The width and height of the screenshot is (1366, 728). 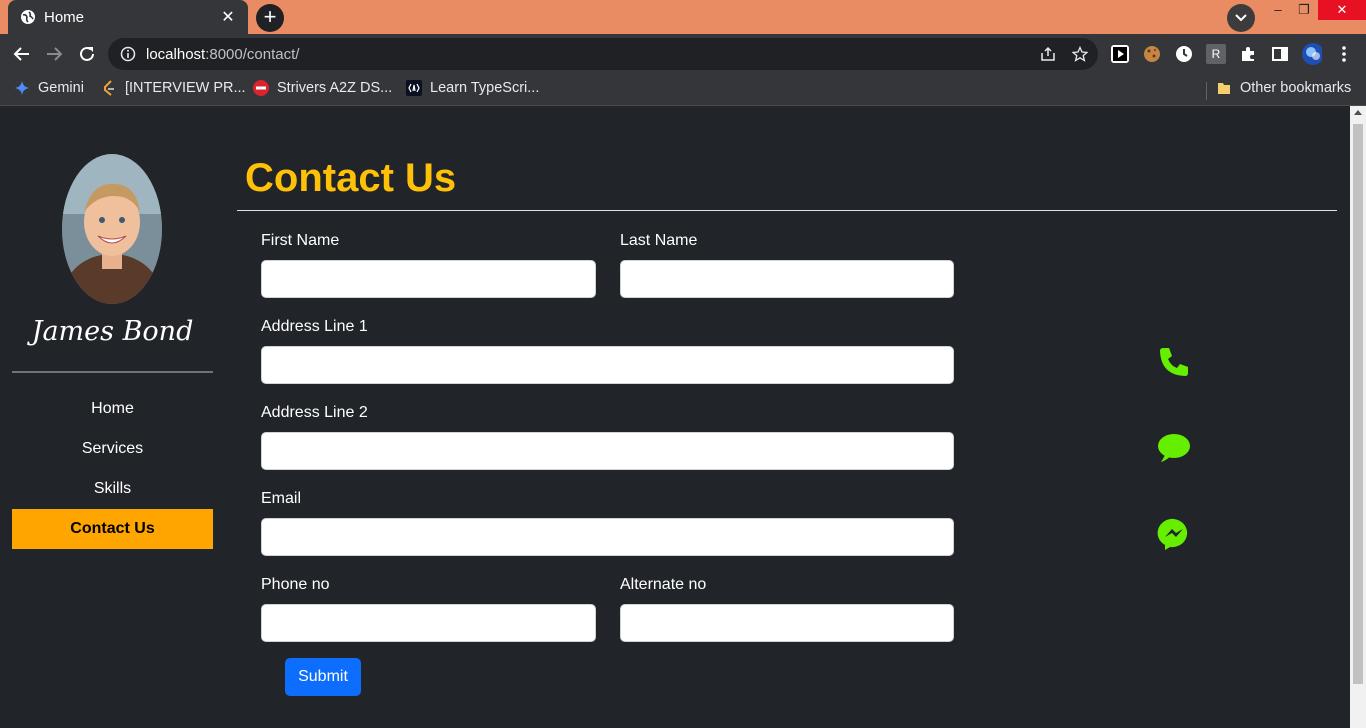 What do you see at coordinates (281, 498) in the screenshot?
I see `email-label: Email` at bounding box center [281, 498].